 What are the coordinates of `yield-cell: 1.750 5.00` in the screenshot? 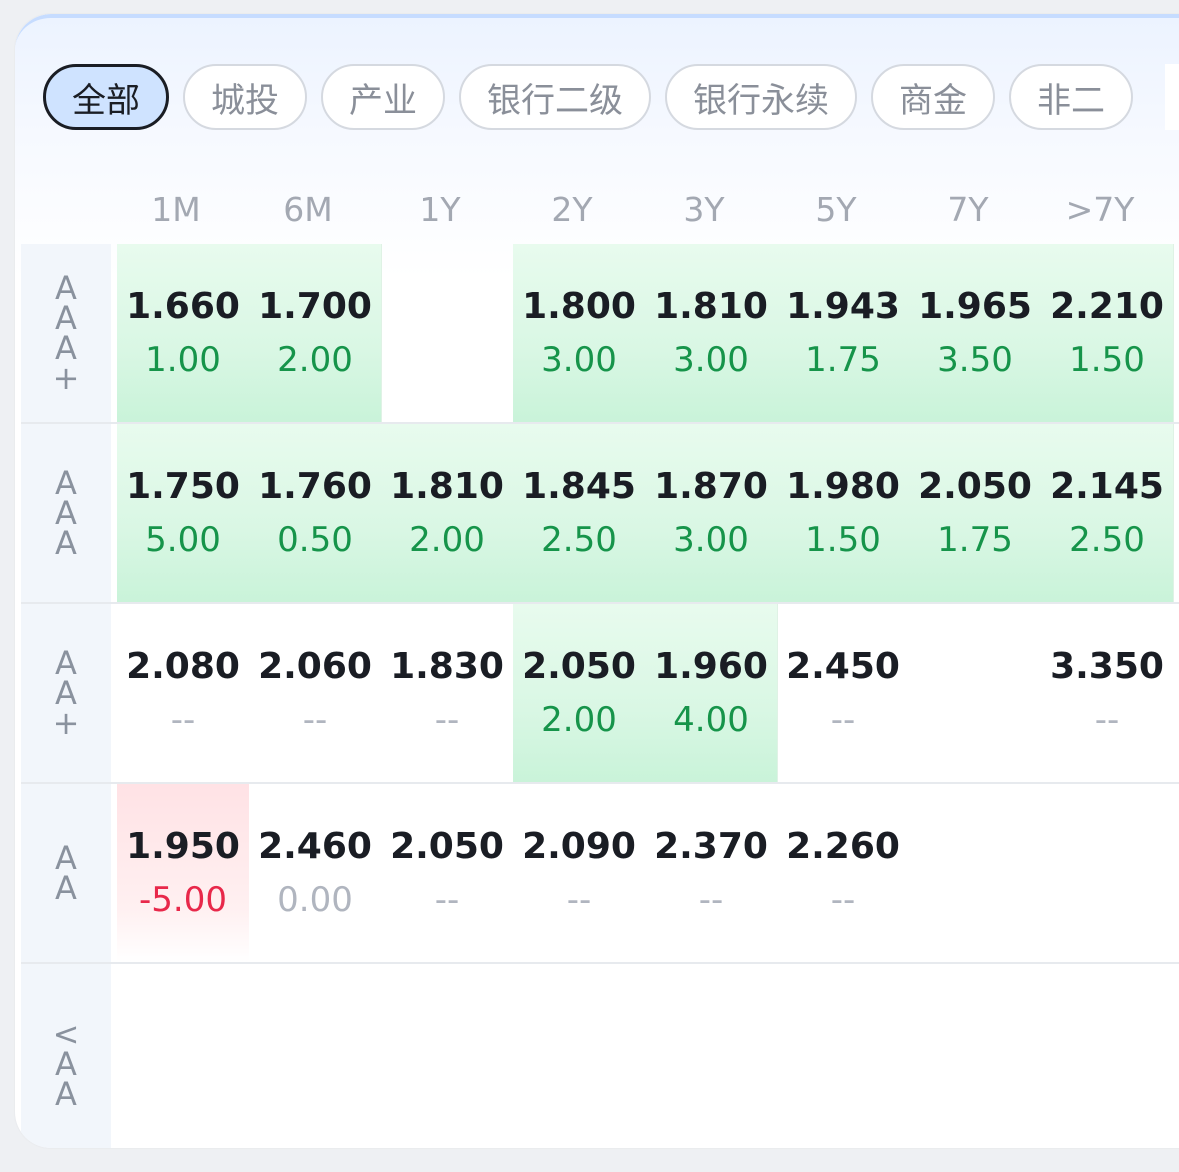 It's located at (183, 513).